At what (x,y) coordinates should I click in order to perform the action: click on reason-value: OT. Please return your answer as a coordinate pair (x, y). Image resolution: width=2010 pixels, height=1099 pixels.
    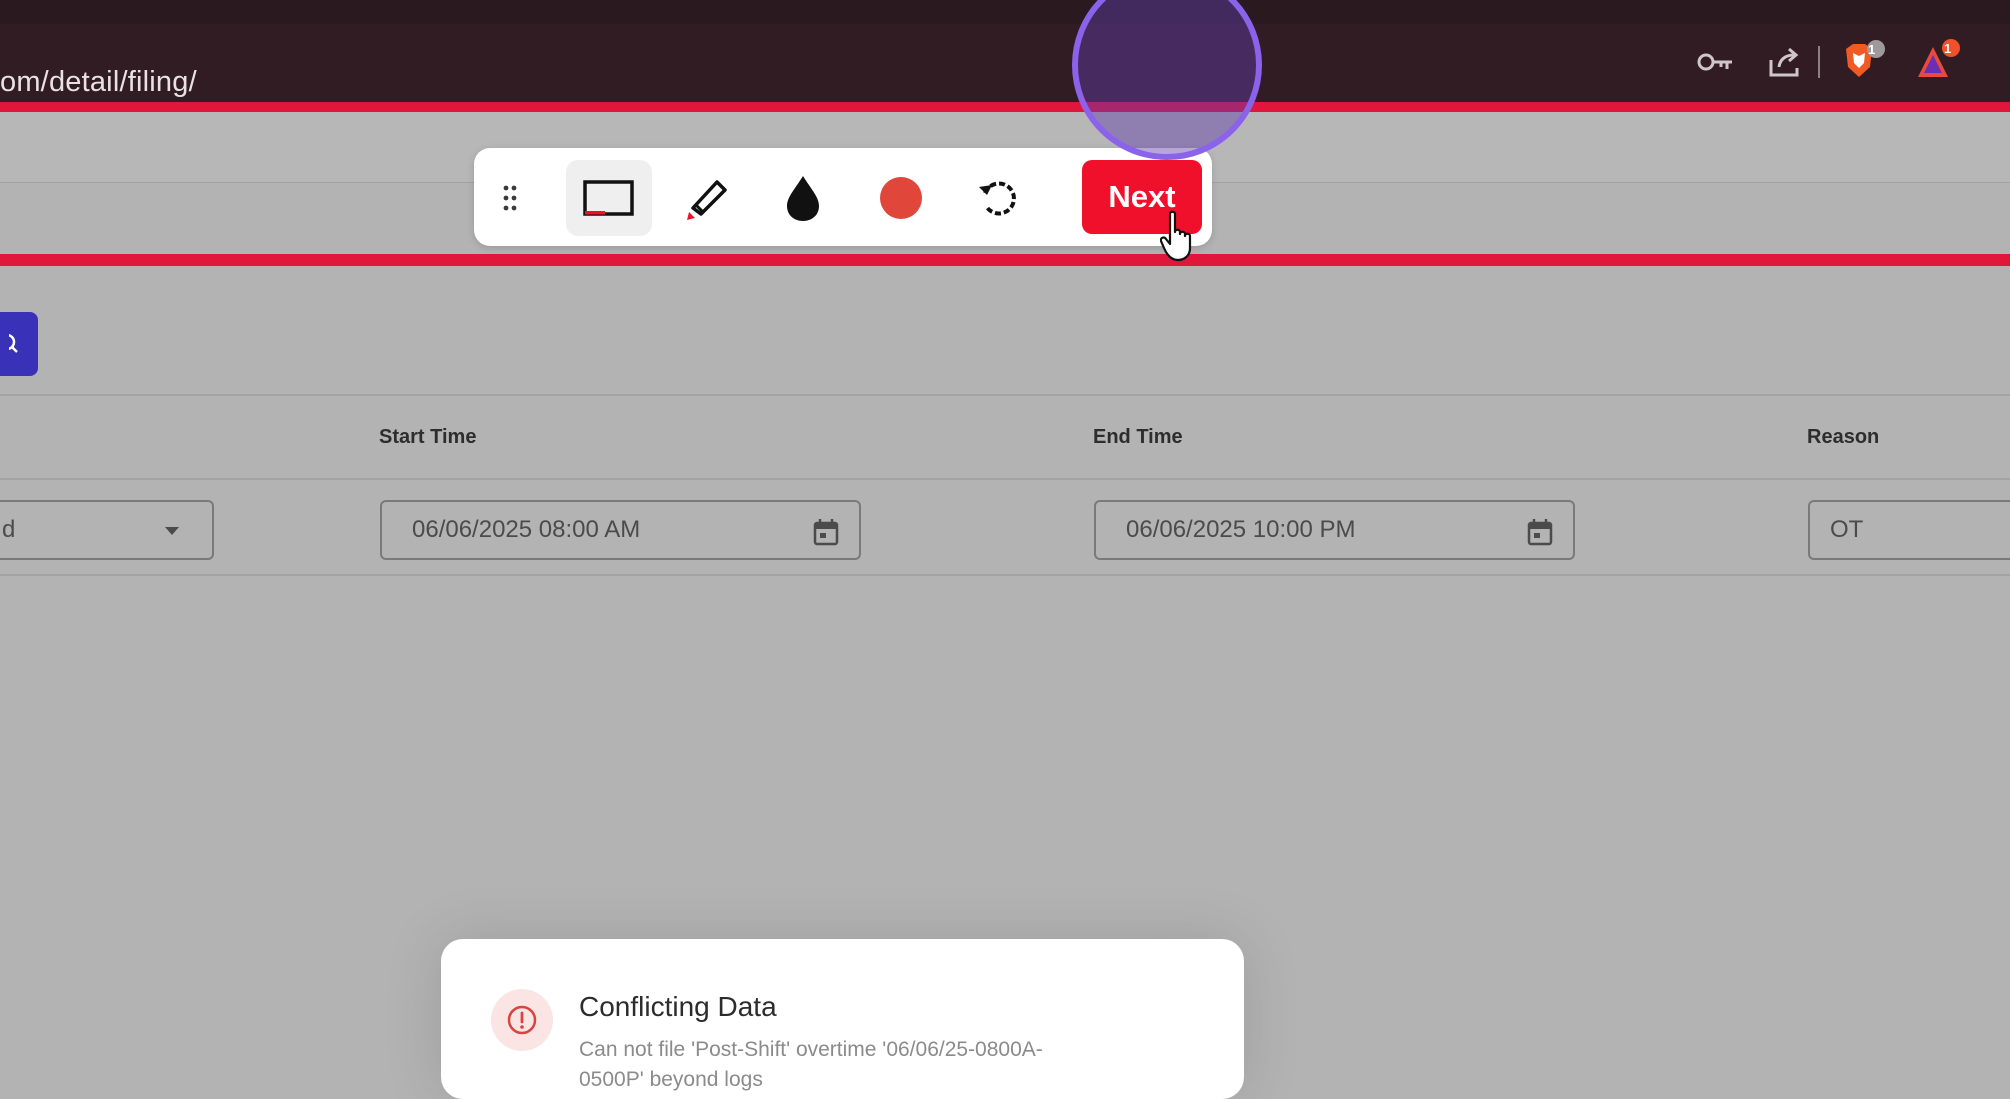
    Looking at the image, I should click on (1847, 529).